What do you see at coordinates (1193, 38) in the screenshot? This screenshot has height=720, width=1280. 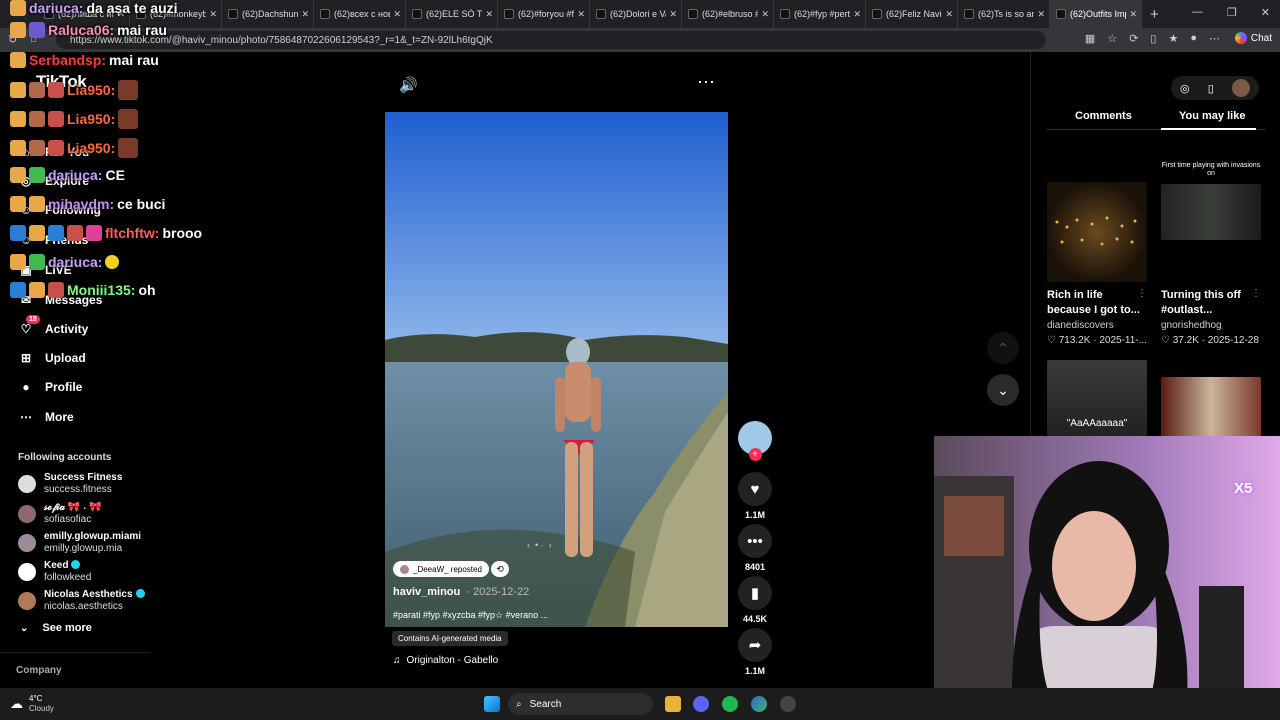 I see `profile-avatar-icon: ●` at bounding box center [1193, 38].